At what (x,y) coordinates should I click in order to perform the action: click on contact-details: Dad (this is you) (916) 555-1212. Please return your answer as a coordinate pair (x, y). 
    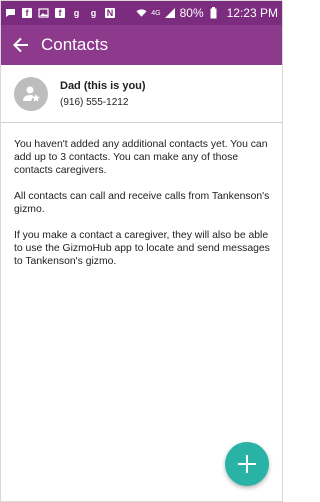
    Looking at the image, I should click on (103, 94).